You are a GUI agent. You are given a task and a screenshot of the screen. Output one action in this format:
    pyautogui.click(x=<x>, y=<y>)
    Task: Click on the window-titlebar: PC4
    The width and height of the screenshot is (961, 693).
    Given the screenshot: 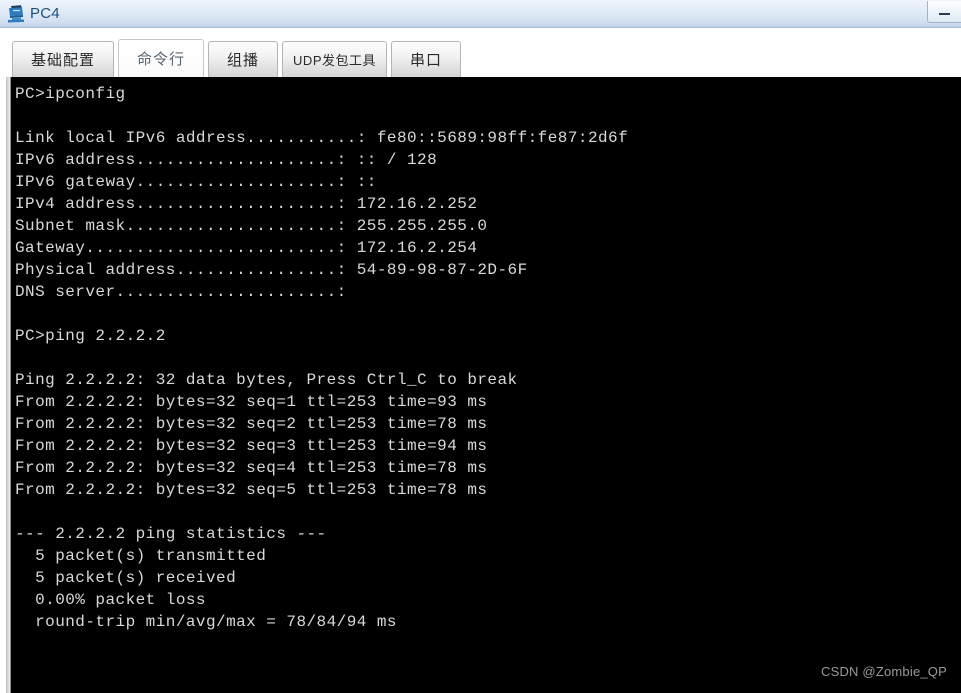 What is the action you would take?
    pyautogui.click(x=480, y=14)
    